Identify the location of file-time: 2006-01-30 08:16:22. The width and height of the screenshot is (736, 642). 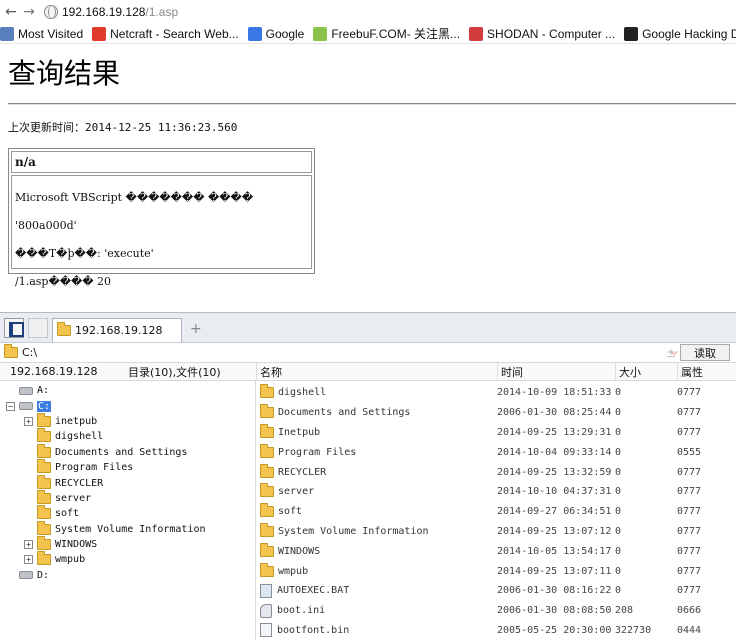
(554, 591).